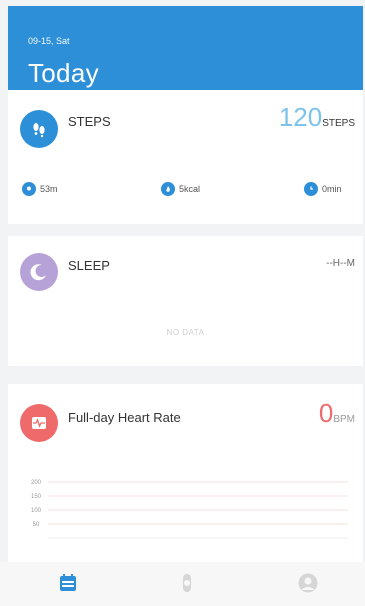  Describe the element at coordinates (36, 511) in the screenshot. I see `y-tick-label: 100` at that location.